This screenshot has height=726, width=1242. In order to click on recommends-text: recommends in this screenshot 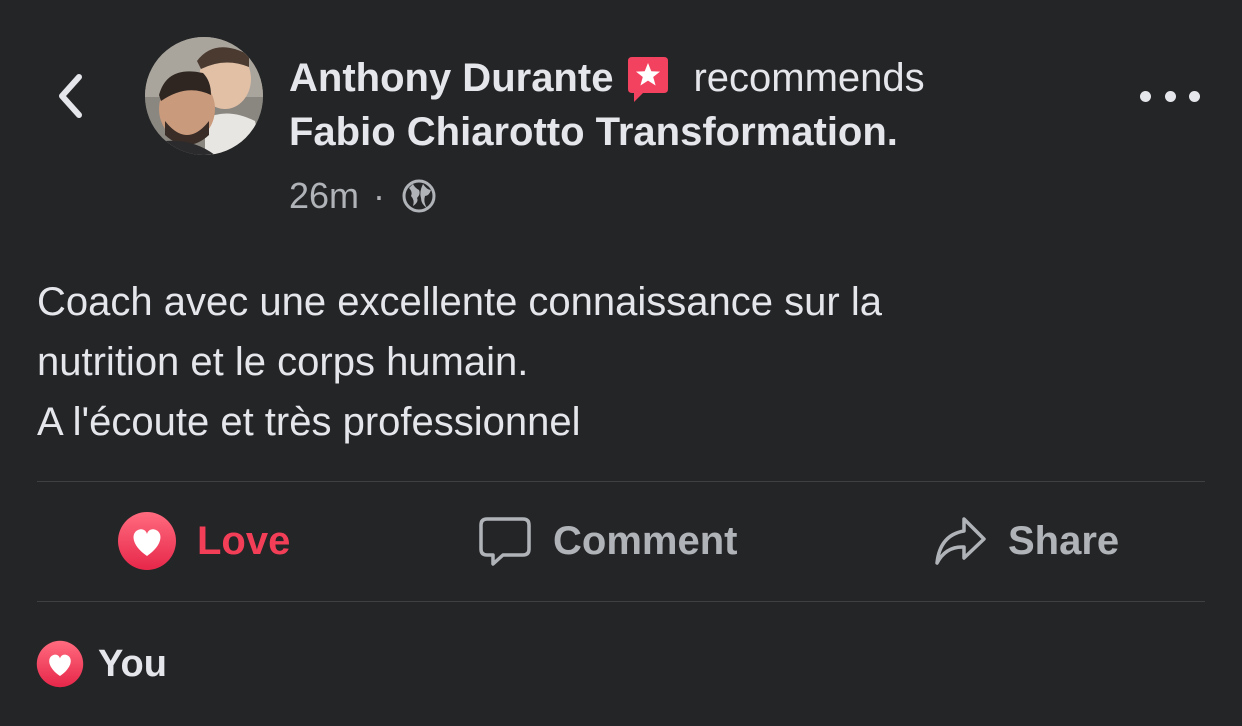, I will do `click(809, 78)`.